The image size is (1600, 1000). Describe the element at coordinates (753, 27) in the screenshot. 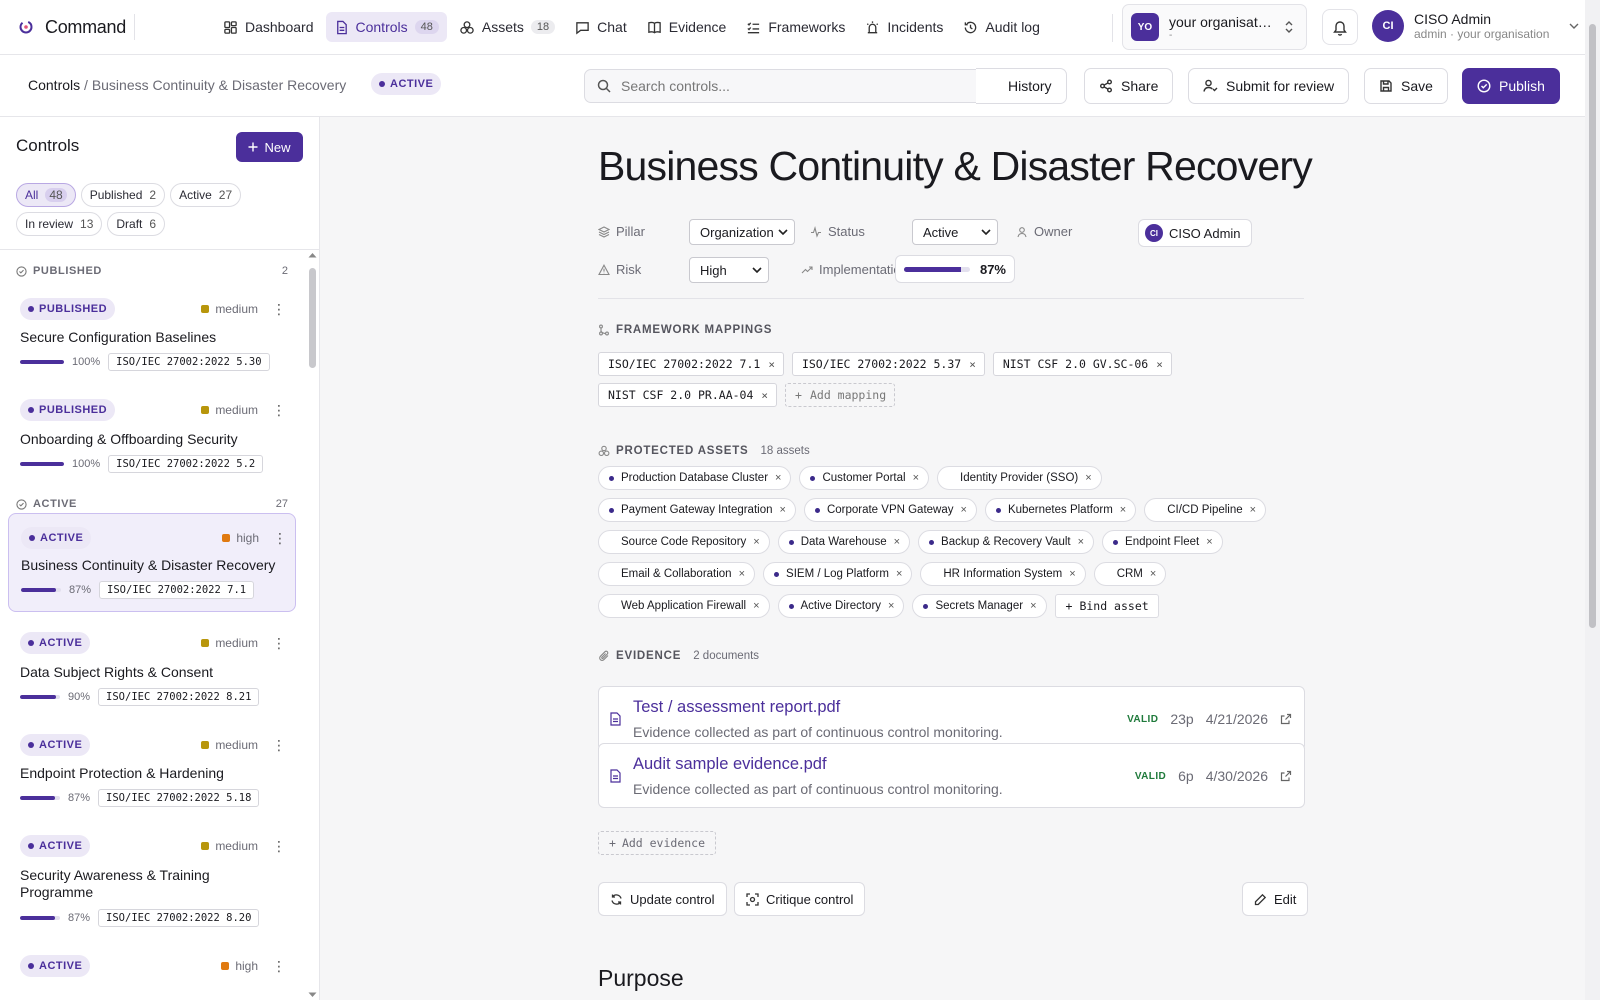

I see `list-icon` at that location.